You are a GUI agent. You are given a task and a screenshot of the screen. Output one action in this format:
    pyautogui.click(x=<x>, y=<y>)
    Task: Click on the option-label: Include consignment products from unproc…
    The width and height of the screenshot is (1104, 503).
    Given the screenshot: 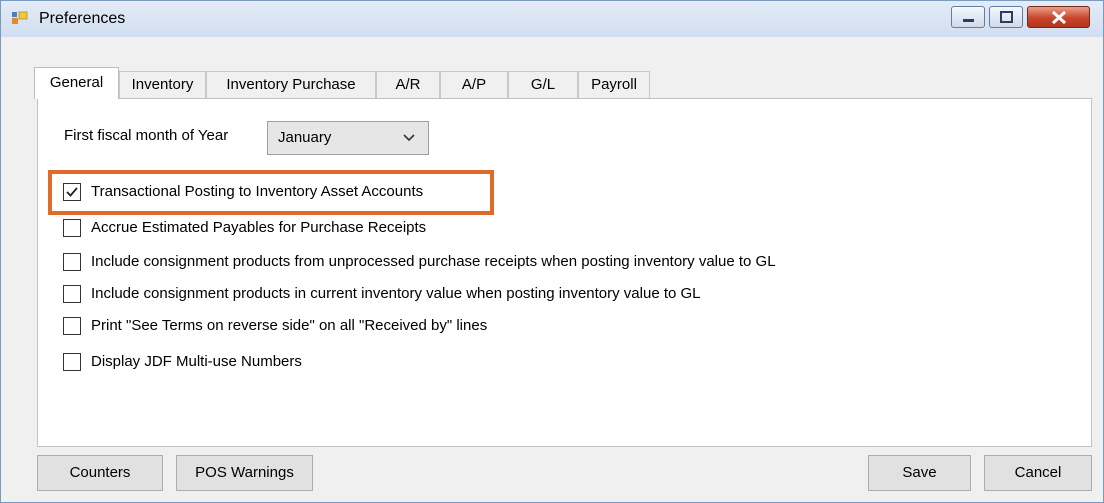 What is the action you would take?
    pyautogui.click(x=433, y=261)
    